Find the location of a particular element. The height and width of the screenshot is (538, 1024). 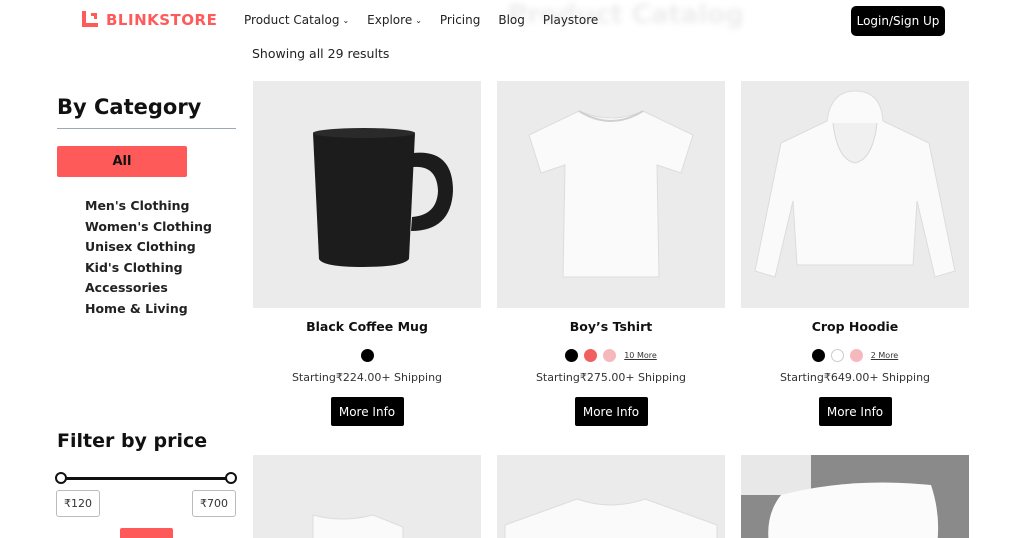

price-filter-heading: Filter by price is located at coordinates (132, 441).